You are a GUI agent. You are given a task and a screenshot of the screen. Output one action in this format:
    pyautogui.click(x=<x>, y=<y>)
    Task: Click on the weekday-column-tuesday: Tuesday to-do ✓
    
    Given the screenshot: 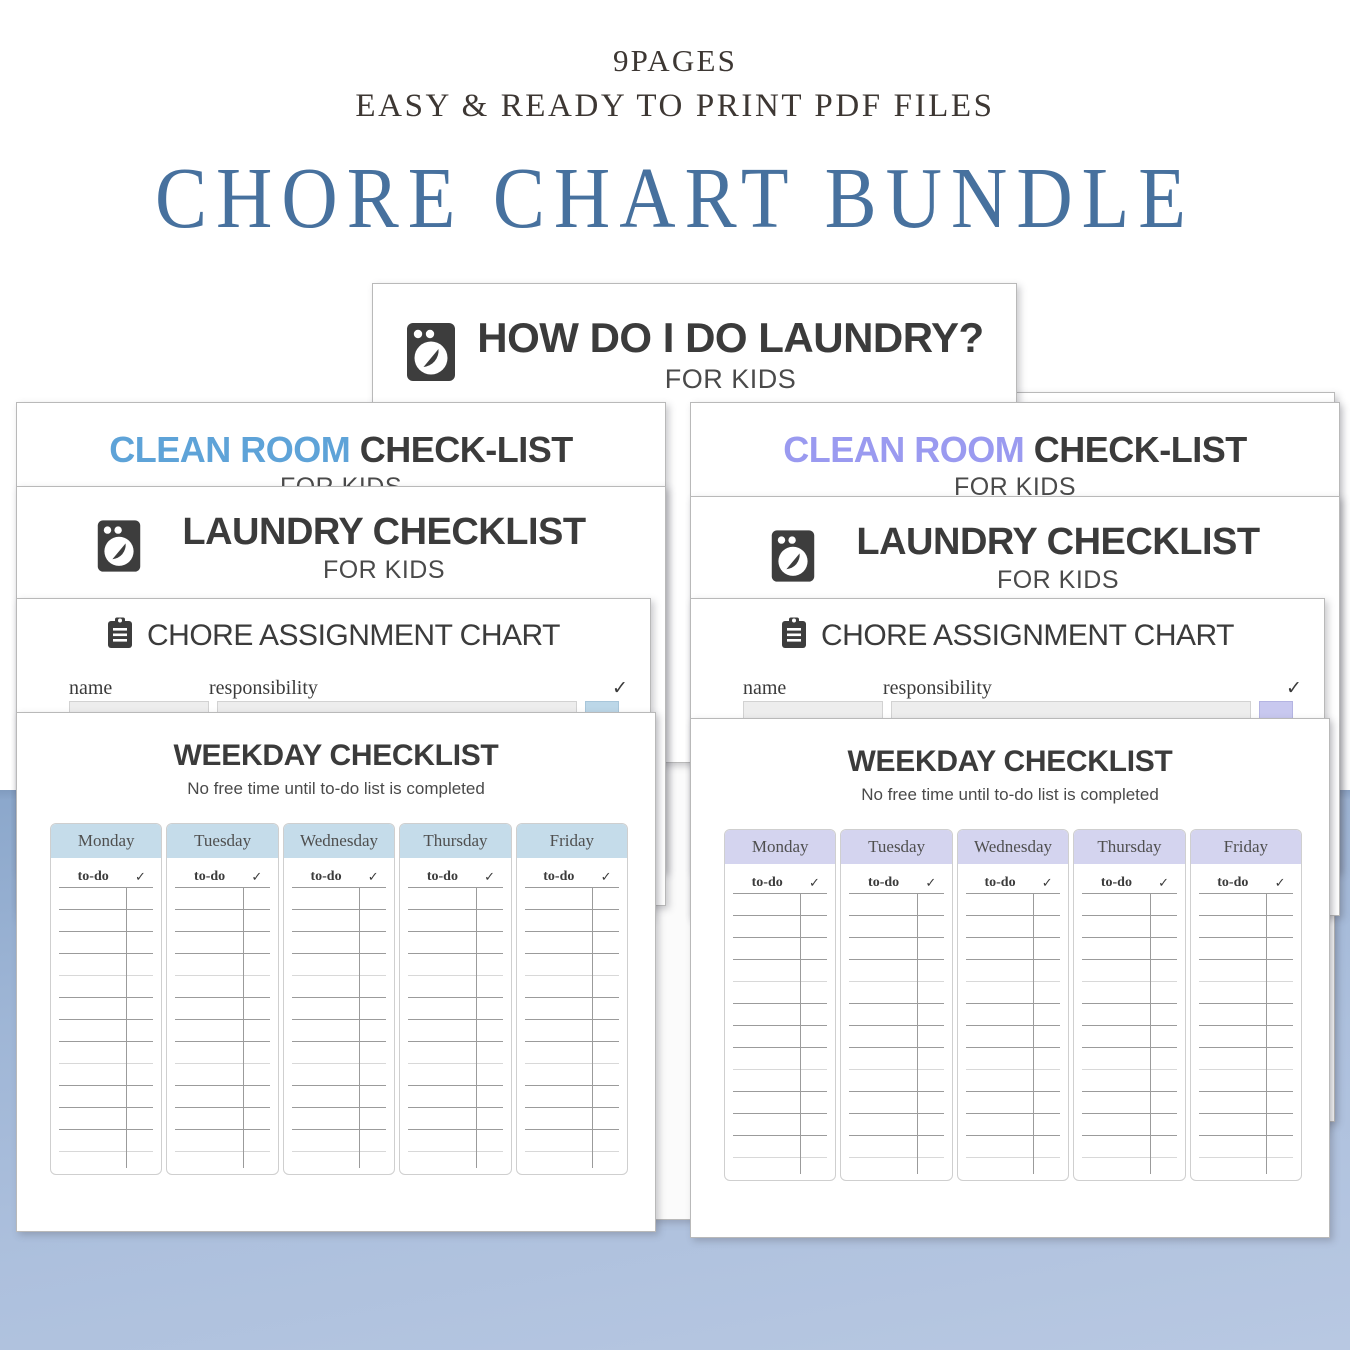 What is the action you would take?
    pyautogui.click(x=222, y=999)
    